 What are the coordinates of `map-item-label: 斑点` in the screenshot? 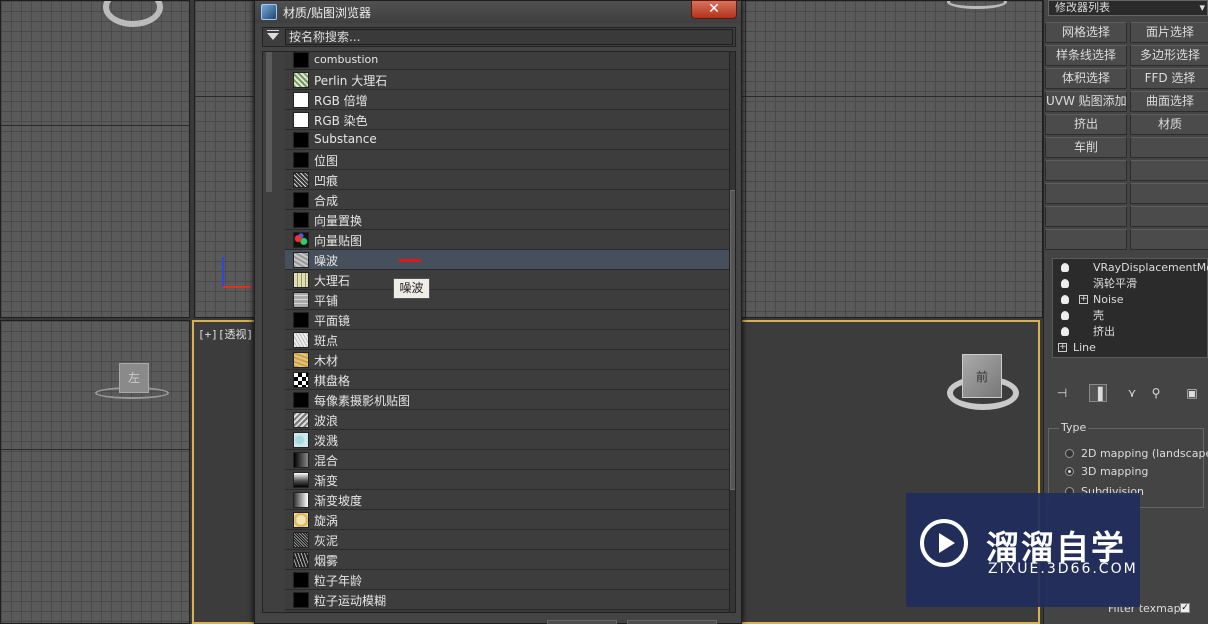 It's located at (326, 341).